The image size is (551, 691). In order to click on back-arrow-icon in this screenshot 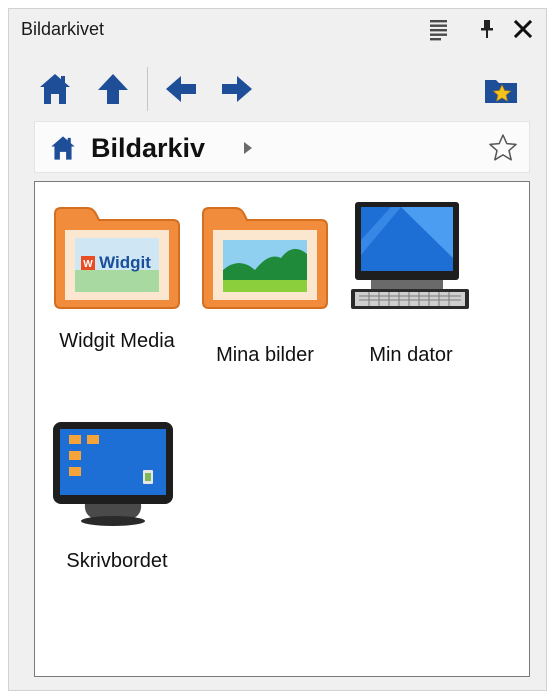, I will do `click(181, 89)`.